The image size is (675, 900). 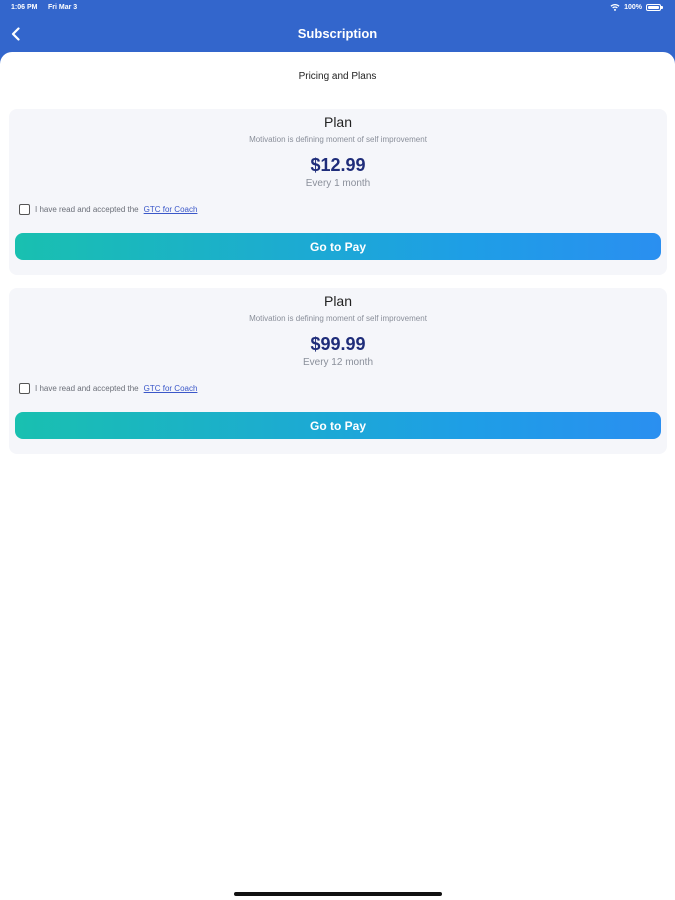 I want to click on wifi-icon, so click(x=615, y=7).